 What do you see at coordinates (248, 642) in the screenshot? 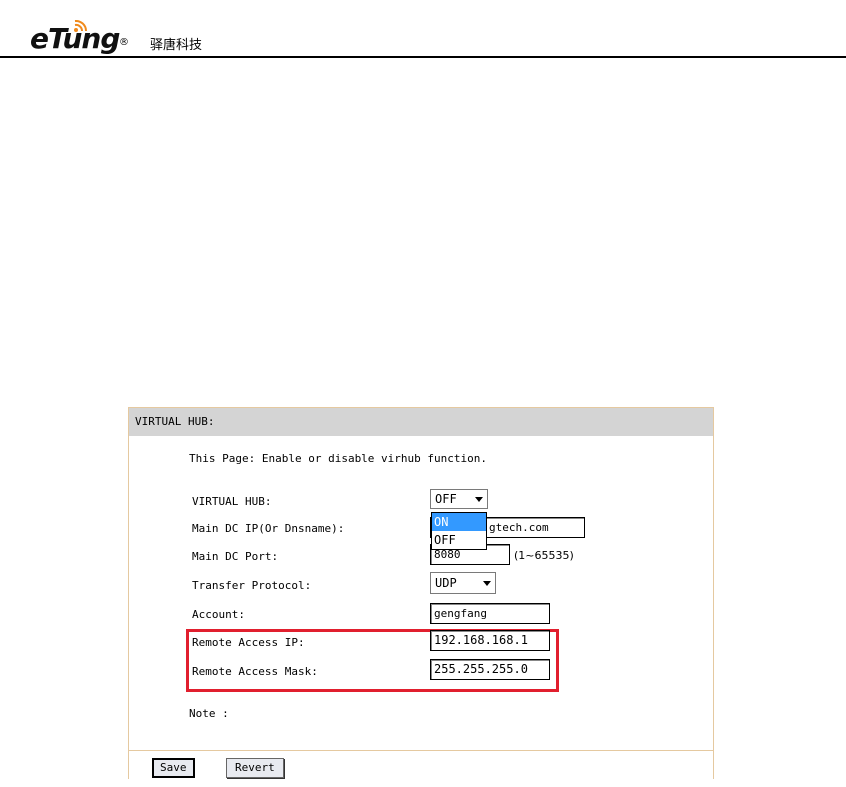
I see `remote-access-ip-label: Remote Access IP:` at bounding box center [248, 642].